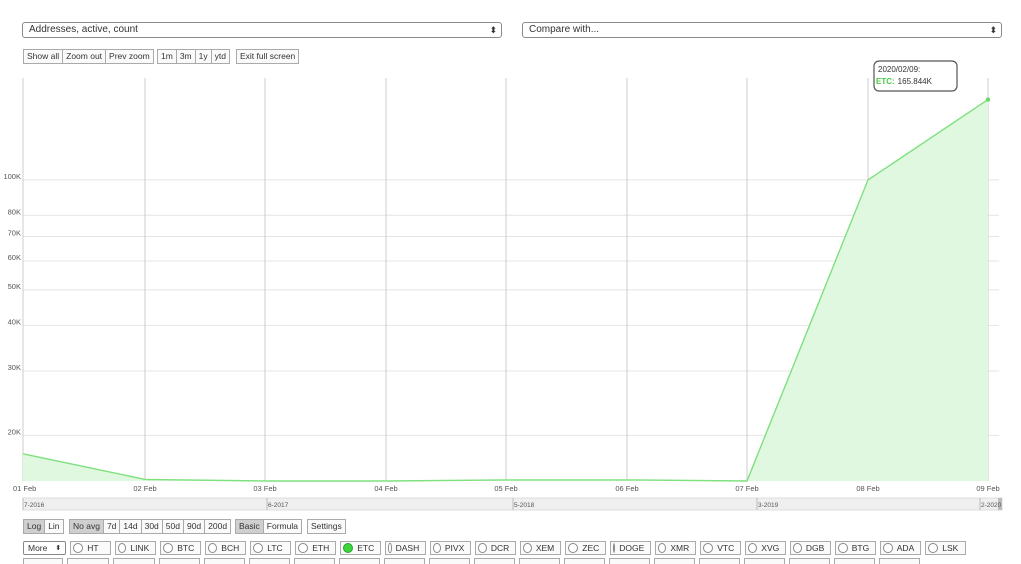 This screenshot has width=1021, height=564. I want to click on coin-button-eth: ETH, so click(316, 548).